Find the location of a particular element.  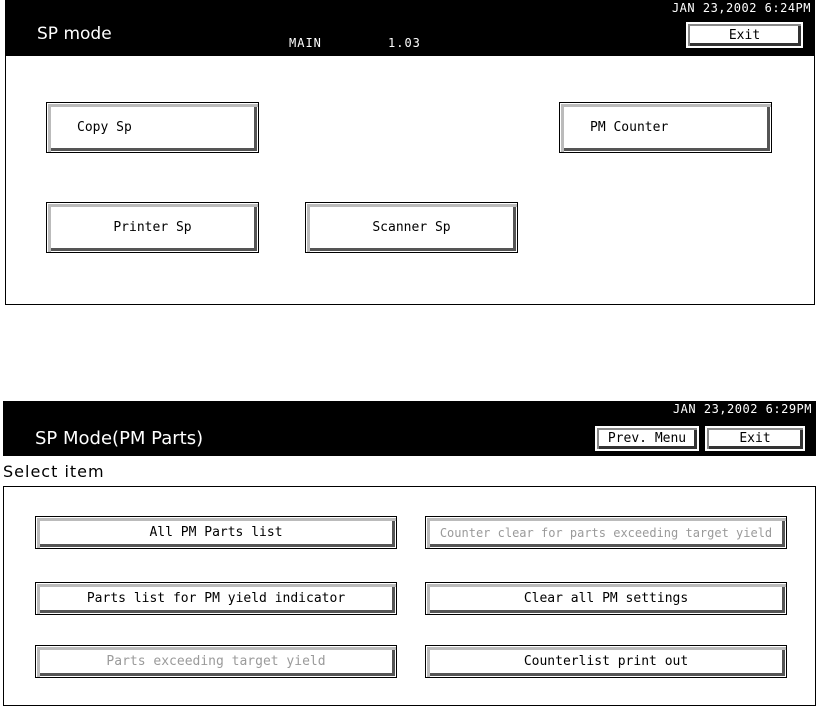

all-pm-parts-list-button: All PM Parts list is located at coordinates (216, 532).